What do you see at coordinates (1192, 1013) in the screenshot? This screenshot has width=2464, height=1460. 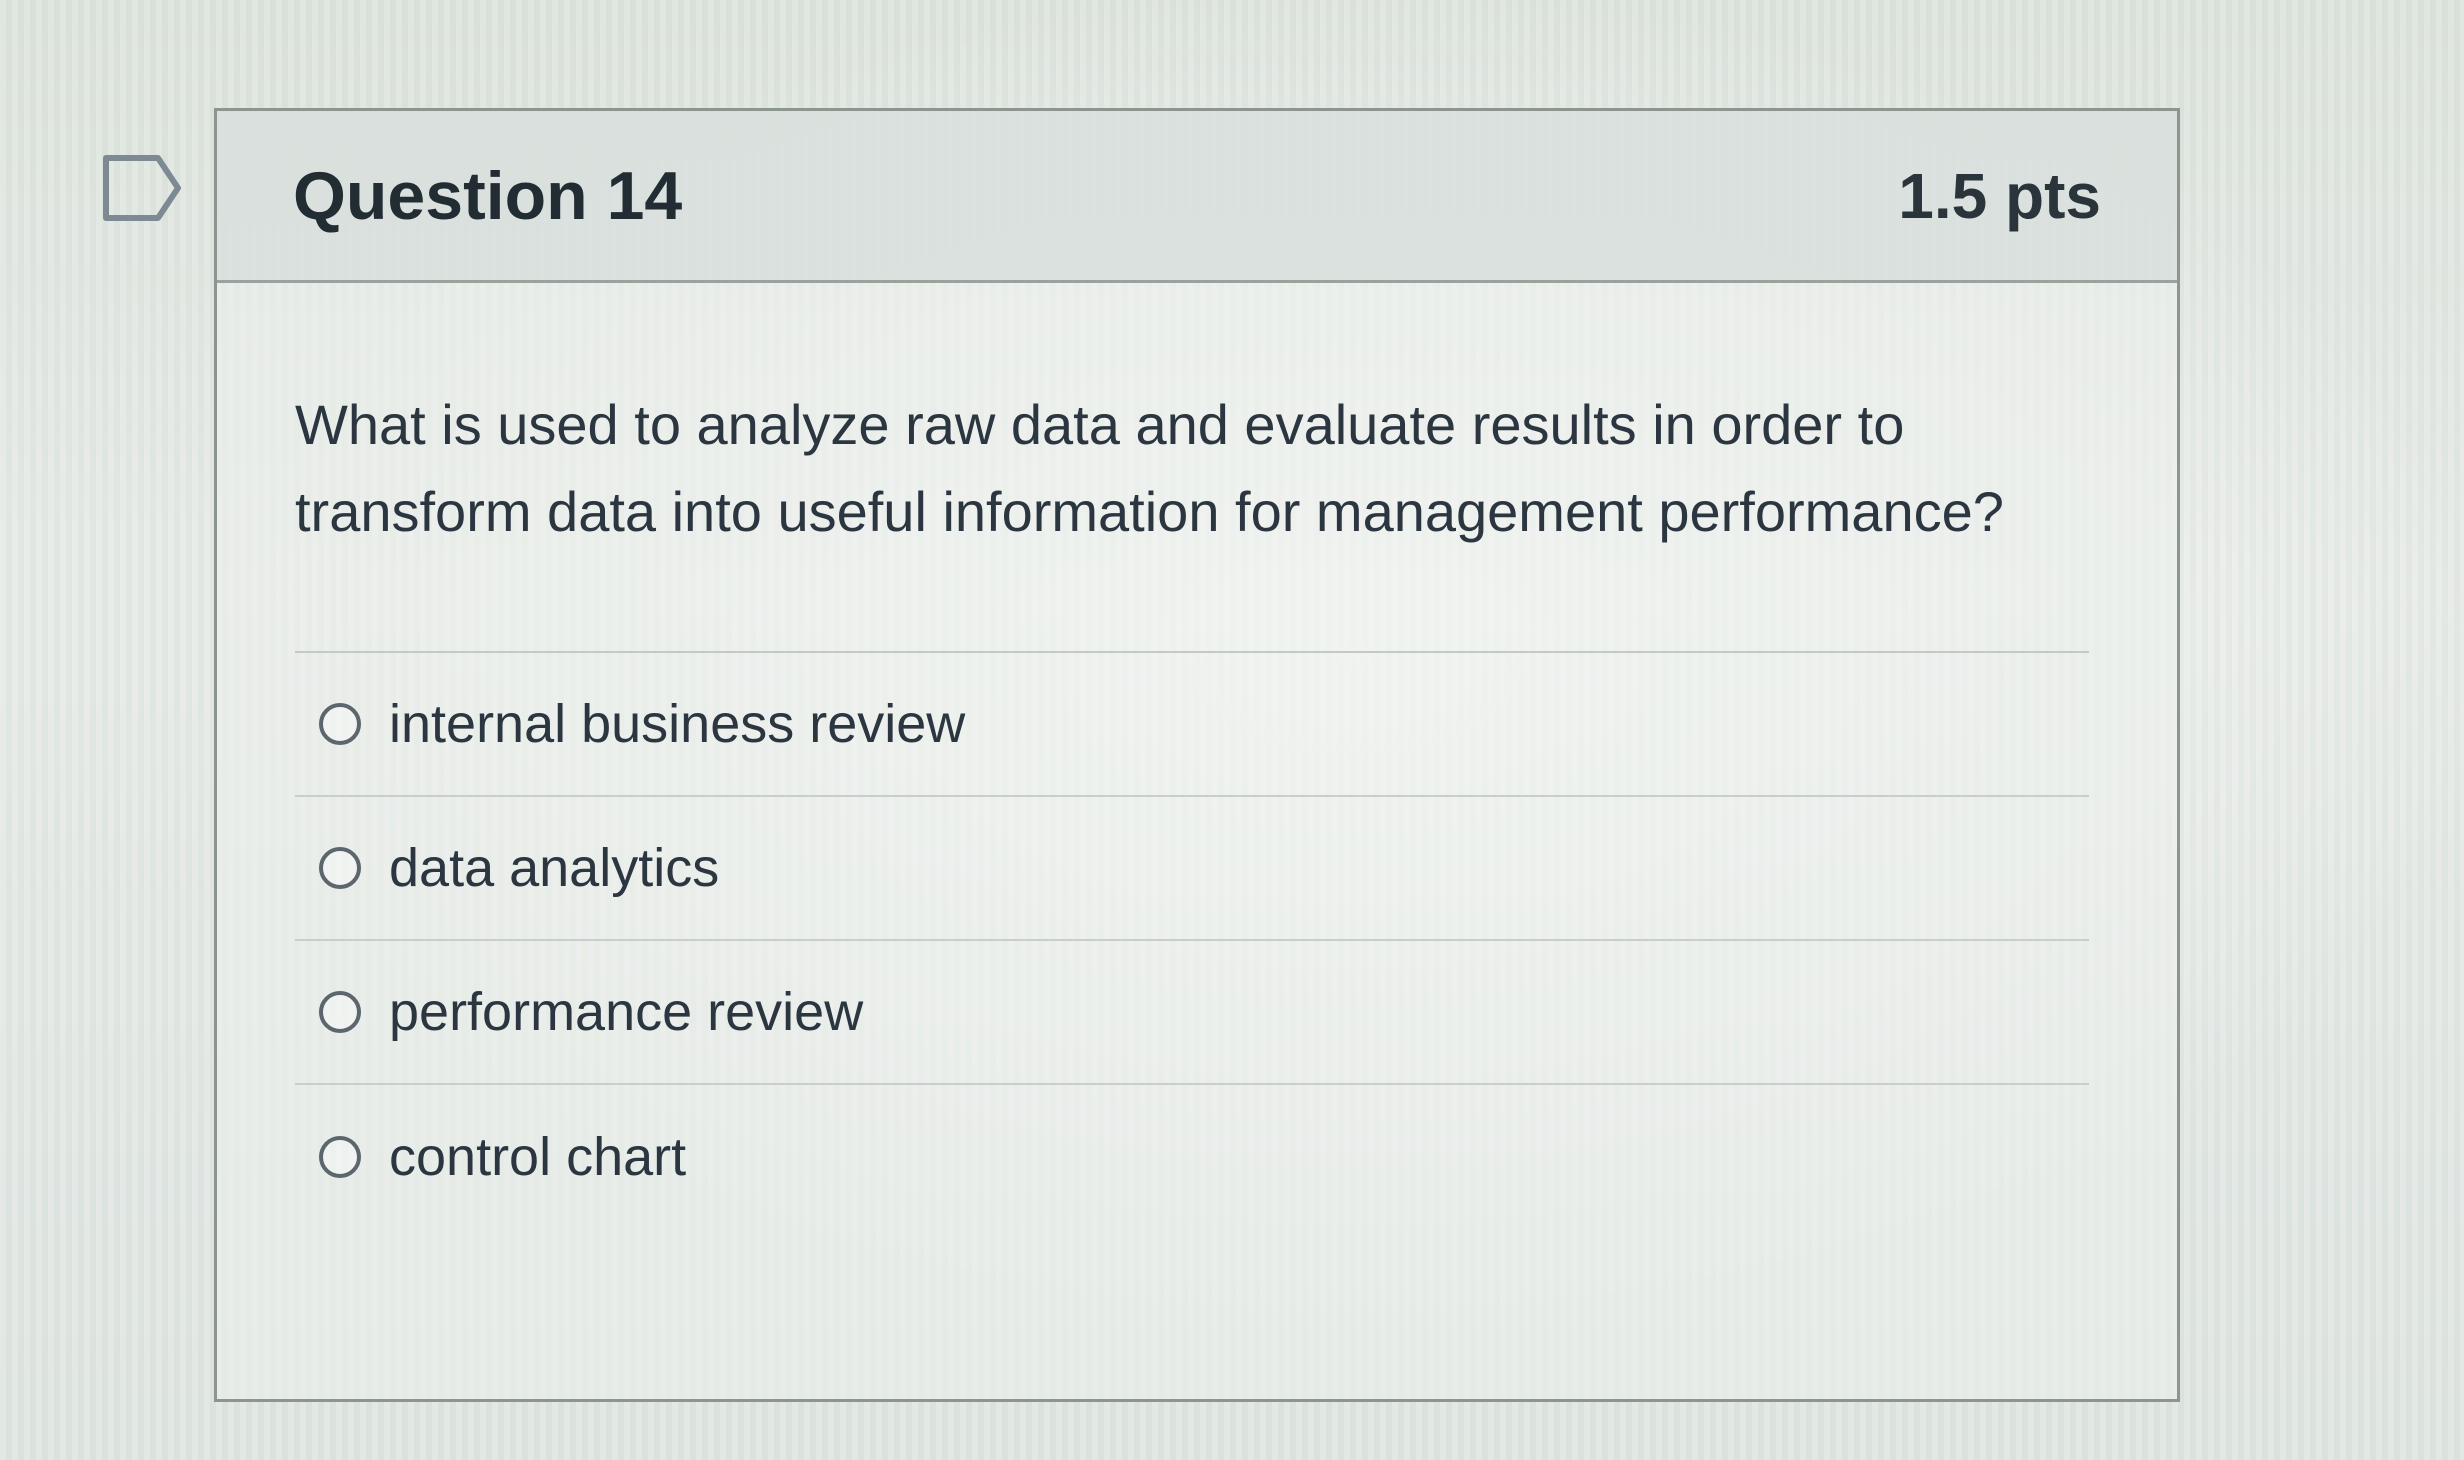 I see `answer-option: performance review` at bounding box center [1192, 1013].